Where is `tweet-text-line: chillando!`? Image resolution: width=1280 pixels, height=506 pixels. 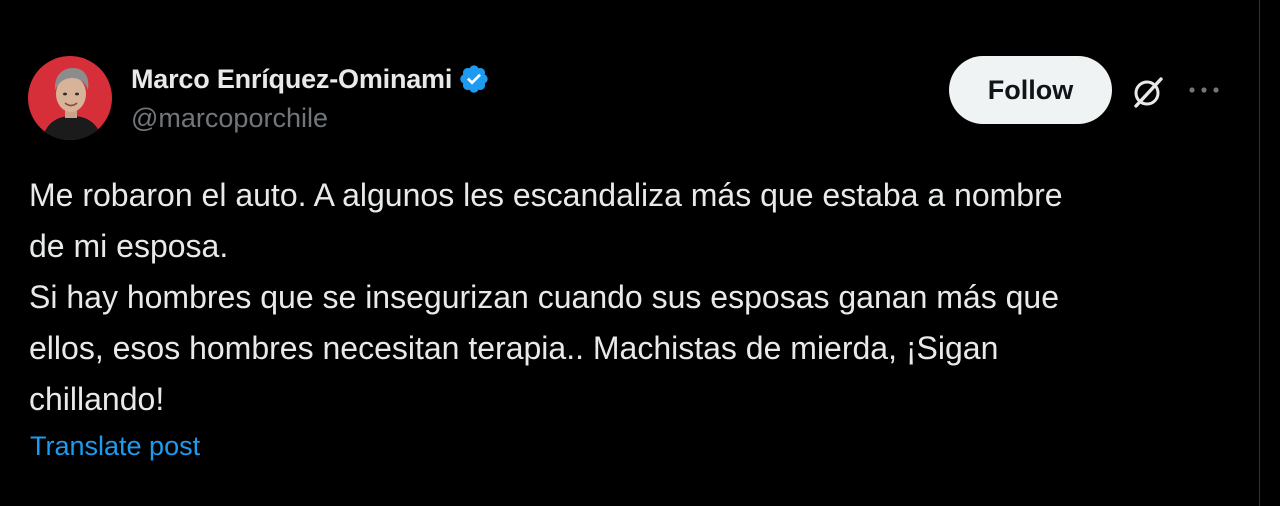 tweet-text-line: chillando! is located at coordinates (97, 399).